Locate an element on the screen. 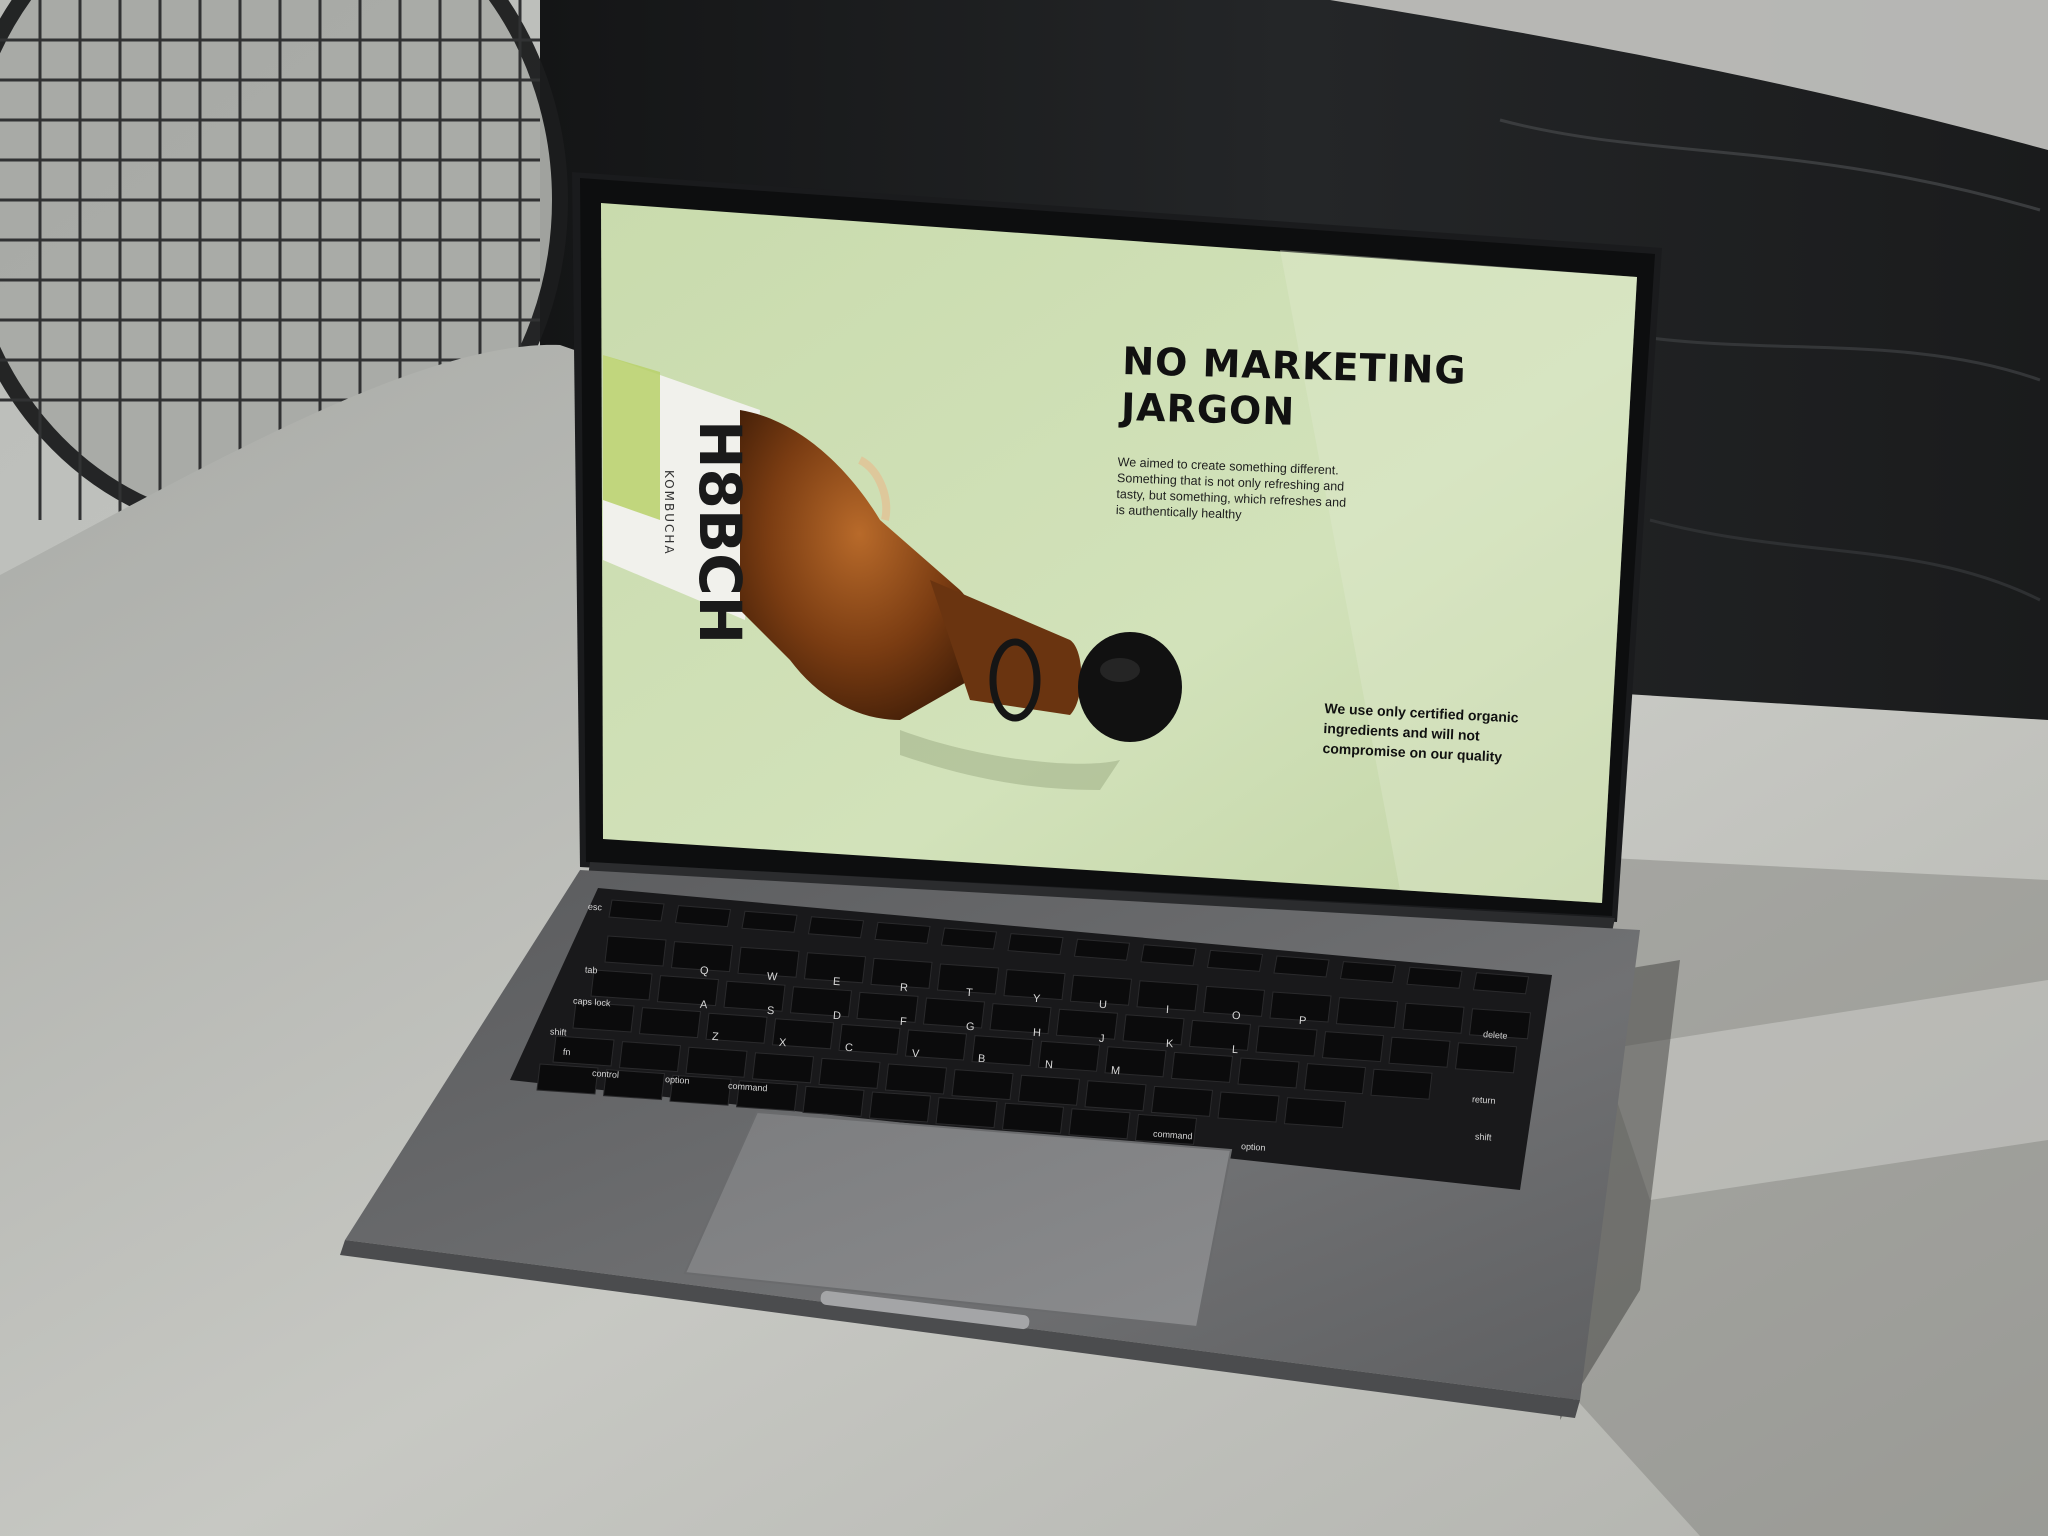 This screenshot has height=1536, width=2048. key-control: control is located at coordinates (606, 1074).